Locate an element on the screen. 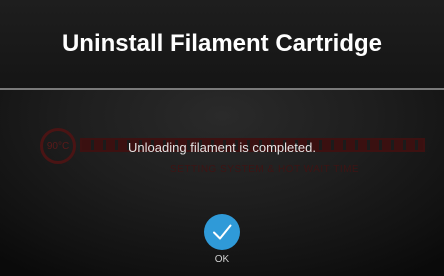  ok-button: OK is located at coordinates (222, 245).